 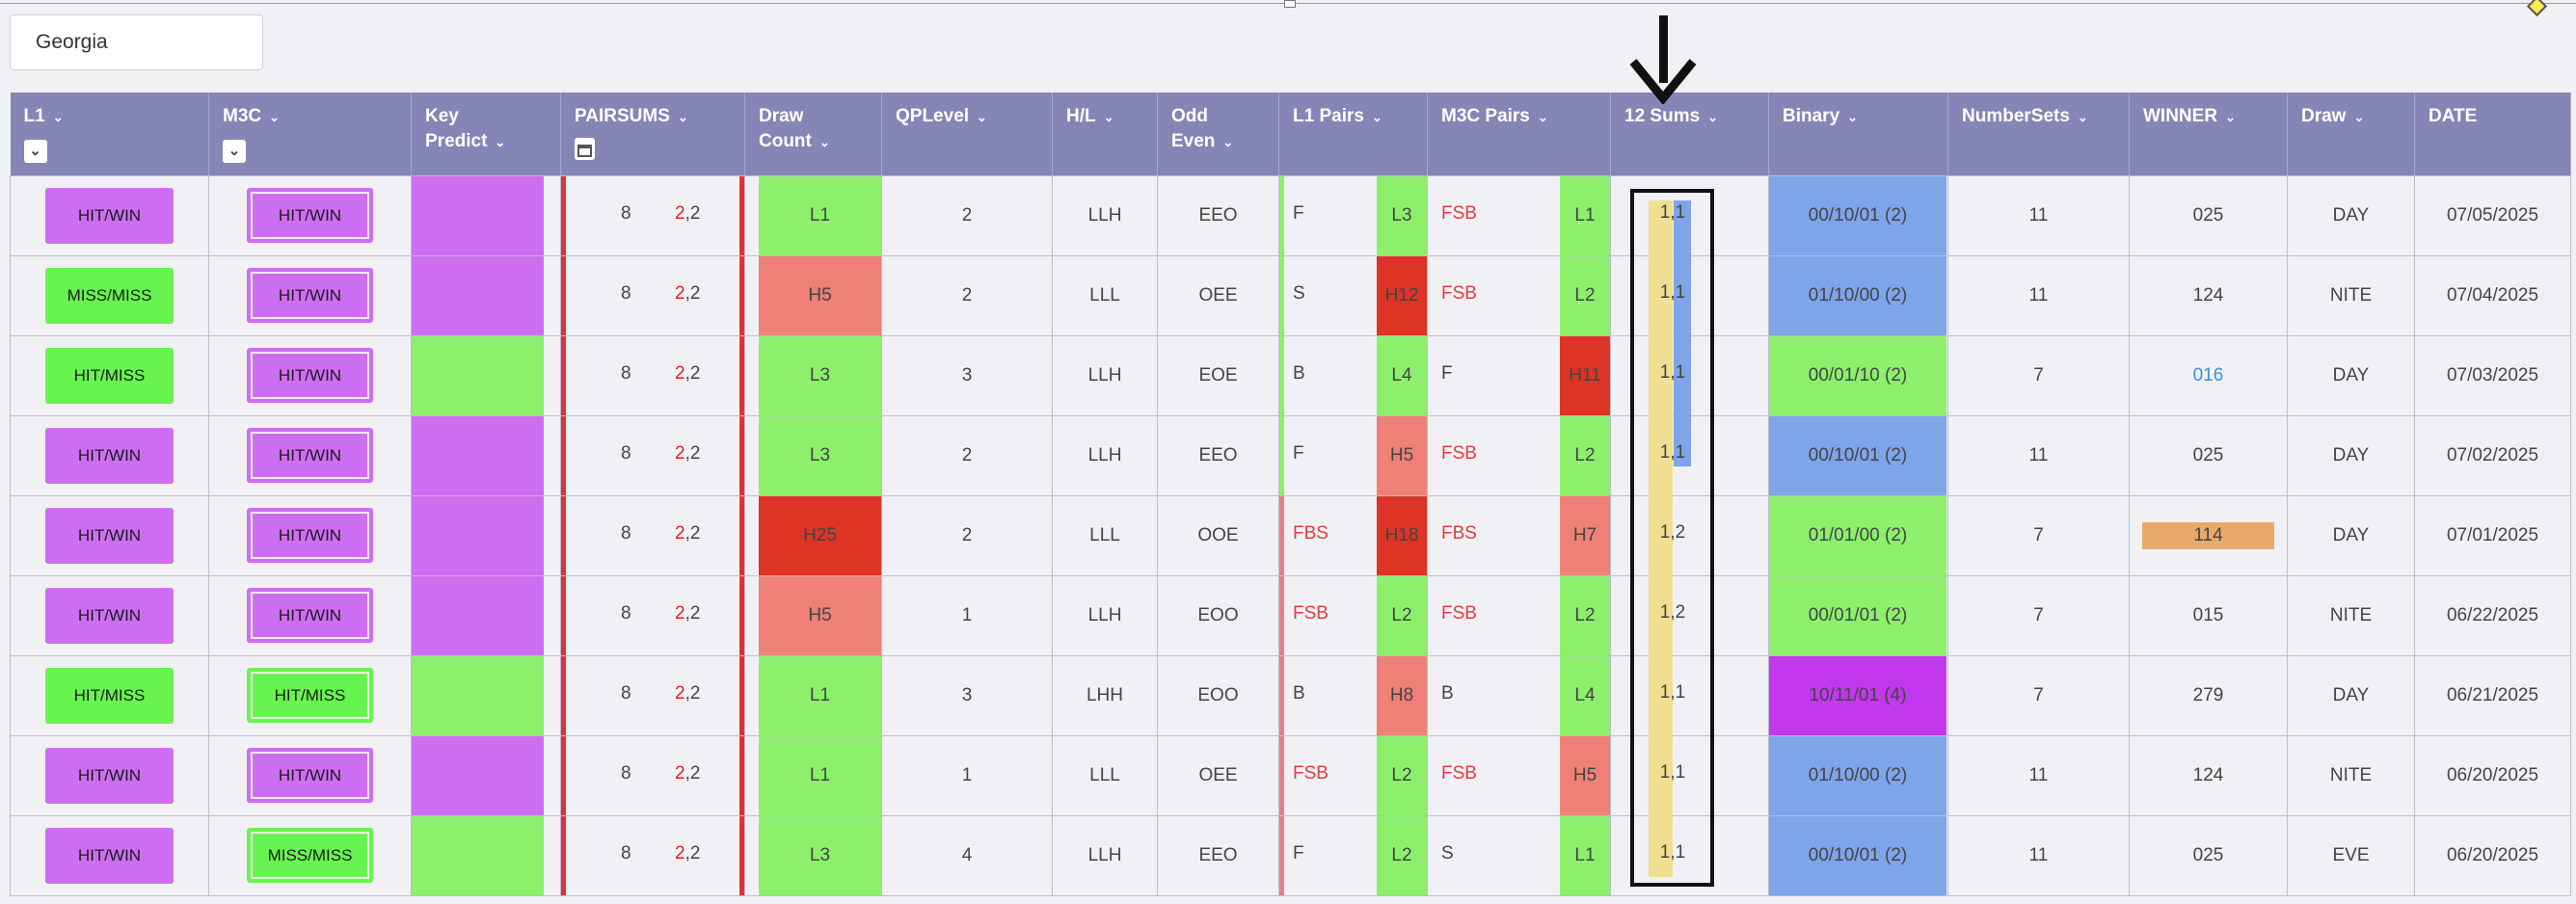 I want to click on col-header-12: NumberSets ⌄, so click(x=2038, y=134).